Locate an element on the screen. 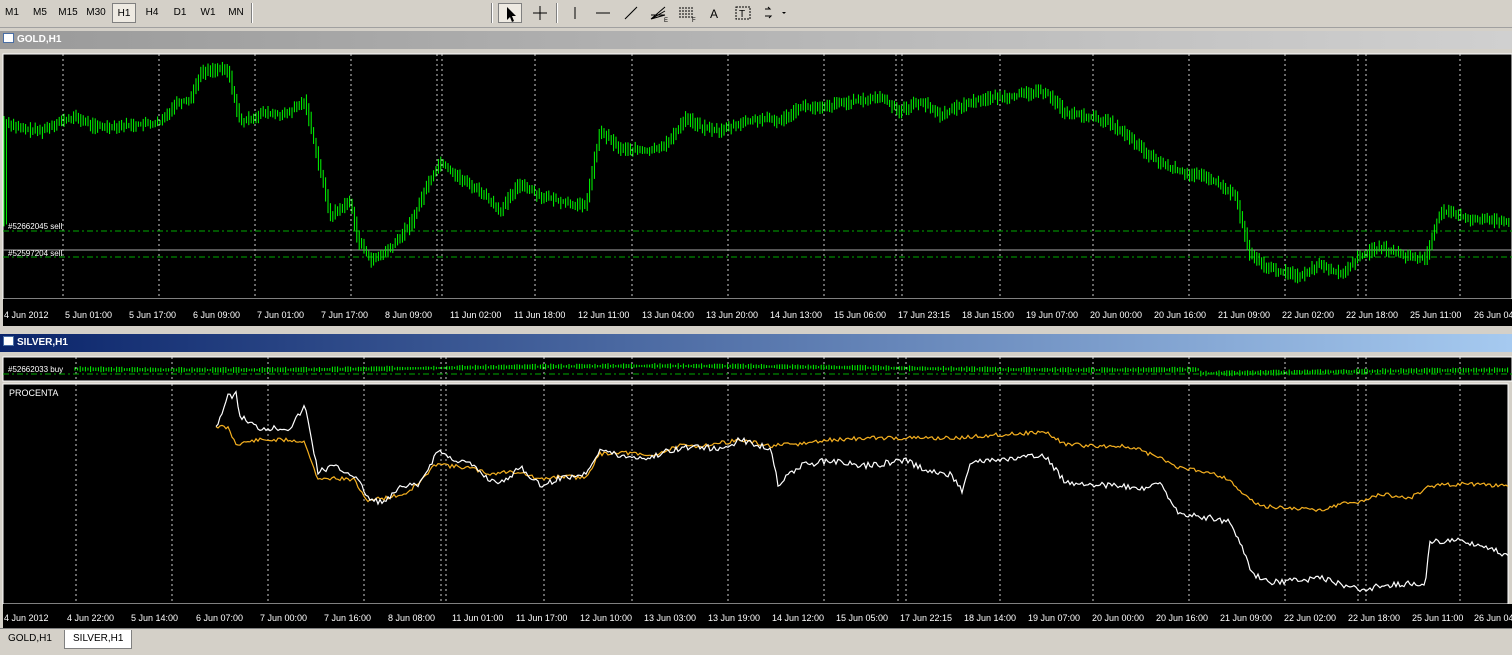  time-label: 5 Jun 17:00 is located at coordinates (152, 315).